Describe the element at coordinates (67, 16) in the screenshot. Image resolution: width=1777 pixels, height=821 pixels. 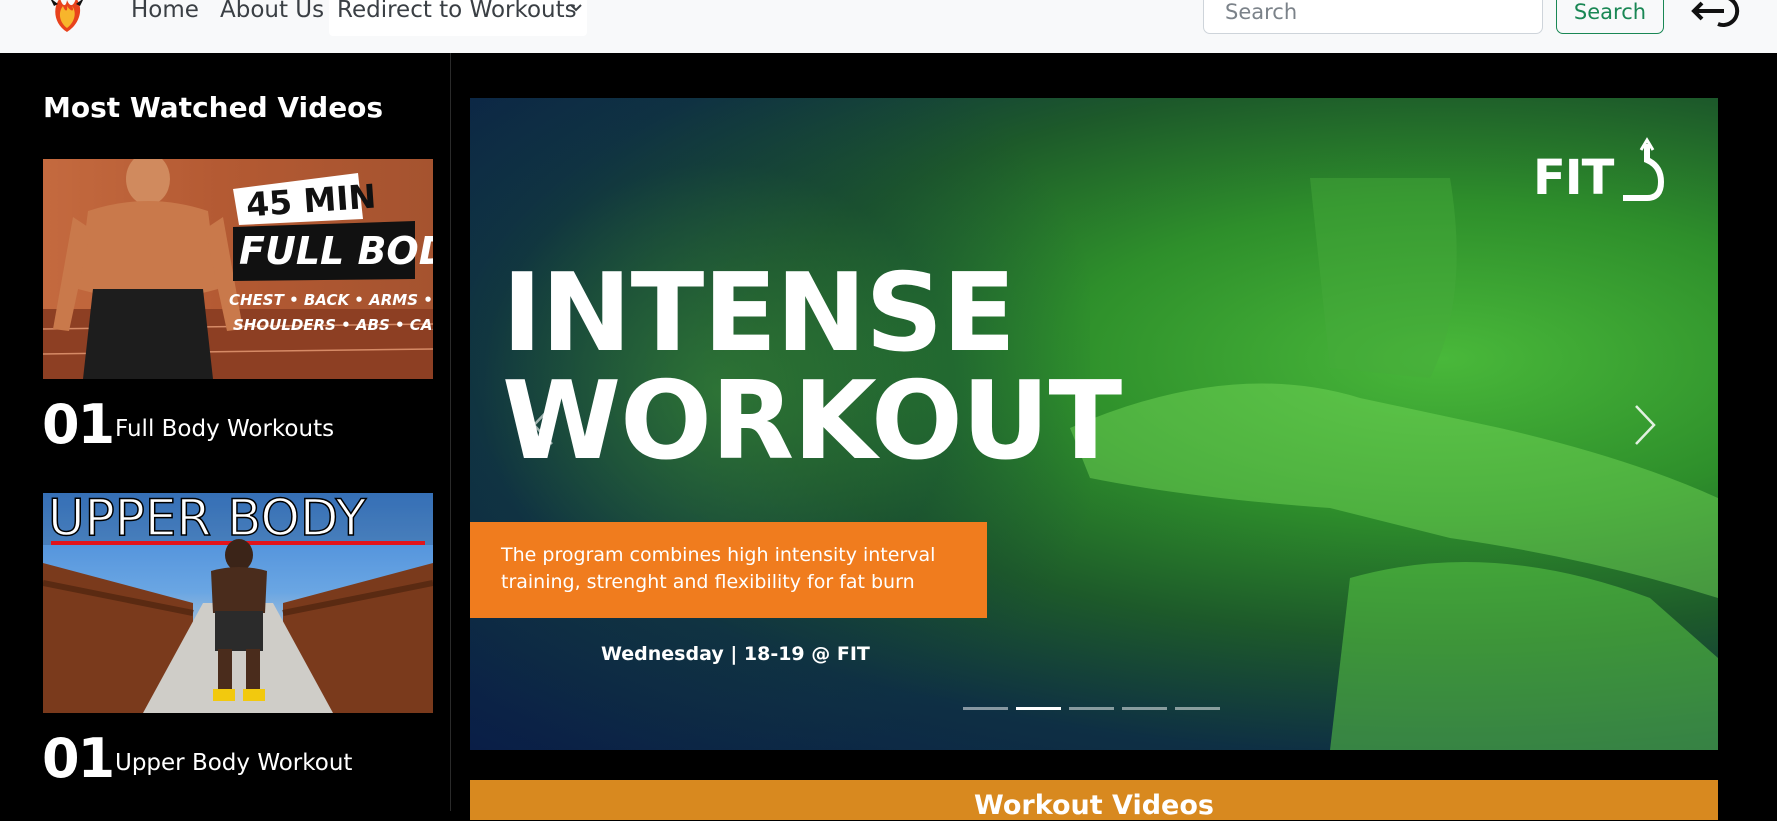
I see `flame-bull-logo-icon` at that location.